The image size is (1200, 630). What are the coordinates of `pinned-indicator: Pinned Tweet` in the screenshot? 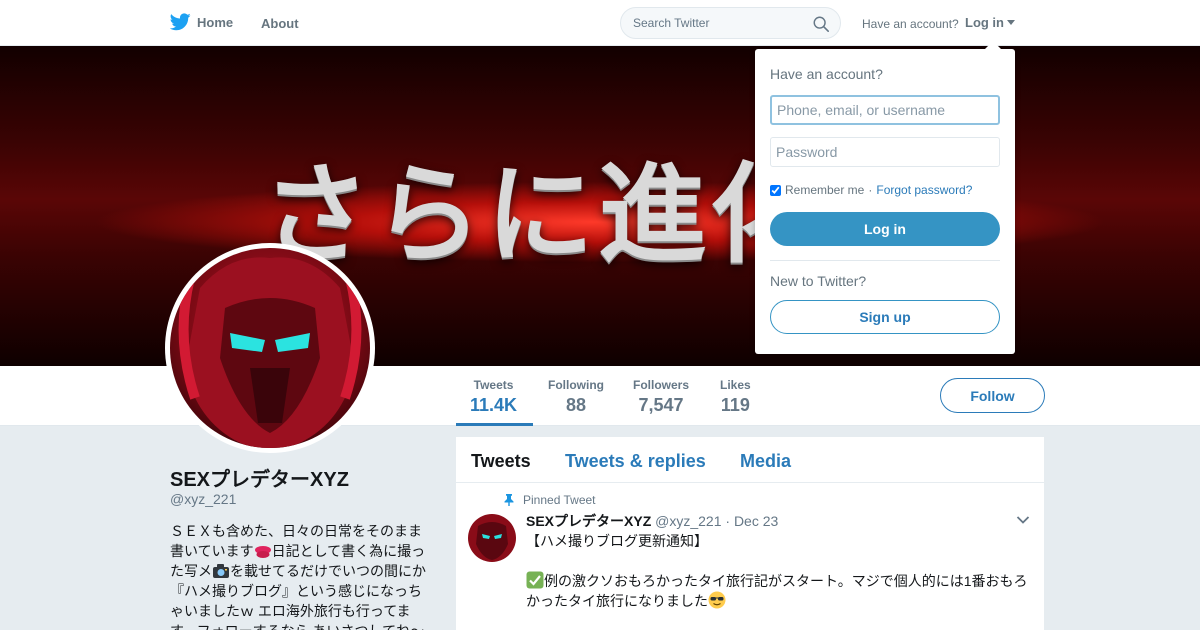 It's located at (550, 500).